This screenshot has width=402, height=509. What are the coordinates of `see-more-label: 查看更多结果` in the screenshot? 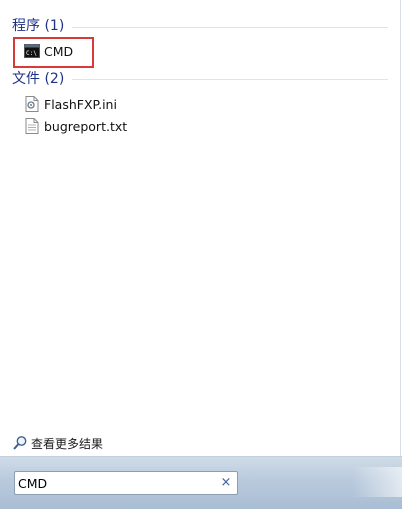 It's located at (67, 443).